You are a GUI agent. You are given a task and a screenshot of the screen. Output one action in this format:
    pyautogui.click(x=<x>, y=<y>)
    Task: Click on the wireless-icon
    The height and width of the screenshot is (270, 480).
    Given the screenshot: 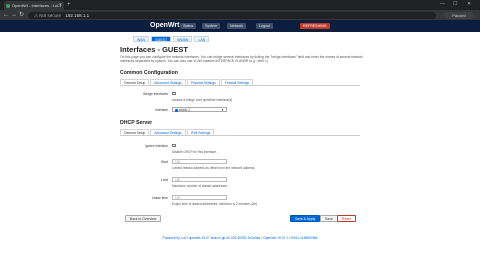 What is the action you would take?
    pyautogui.click(x=176, y=110)
    